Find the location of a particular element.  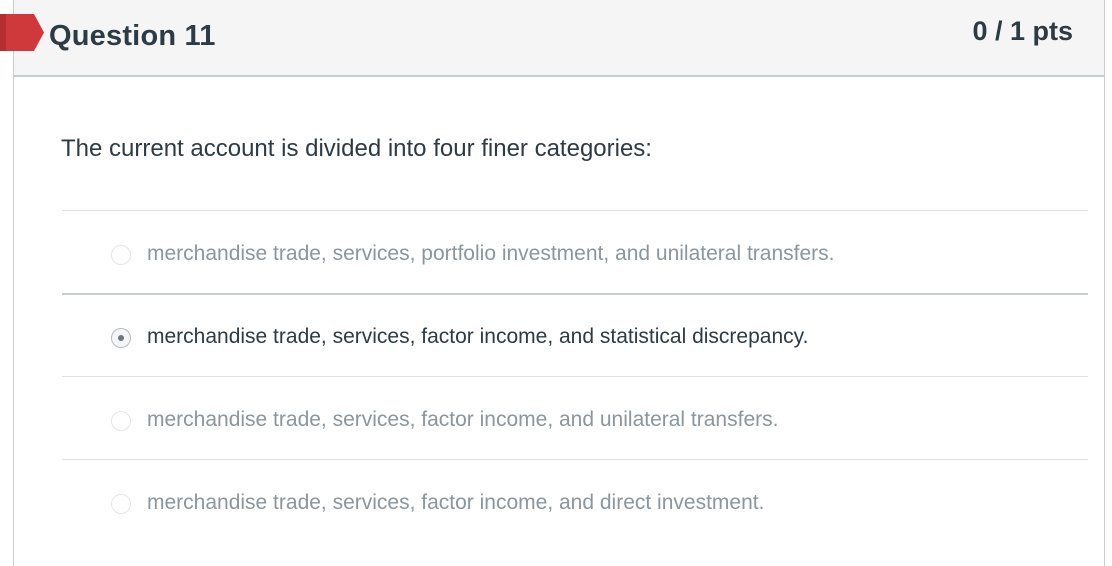

radio-dot-icon is located at coordinates (121, 338).